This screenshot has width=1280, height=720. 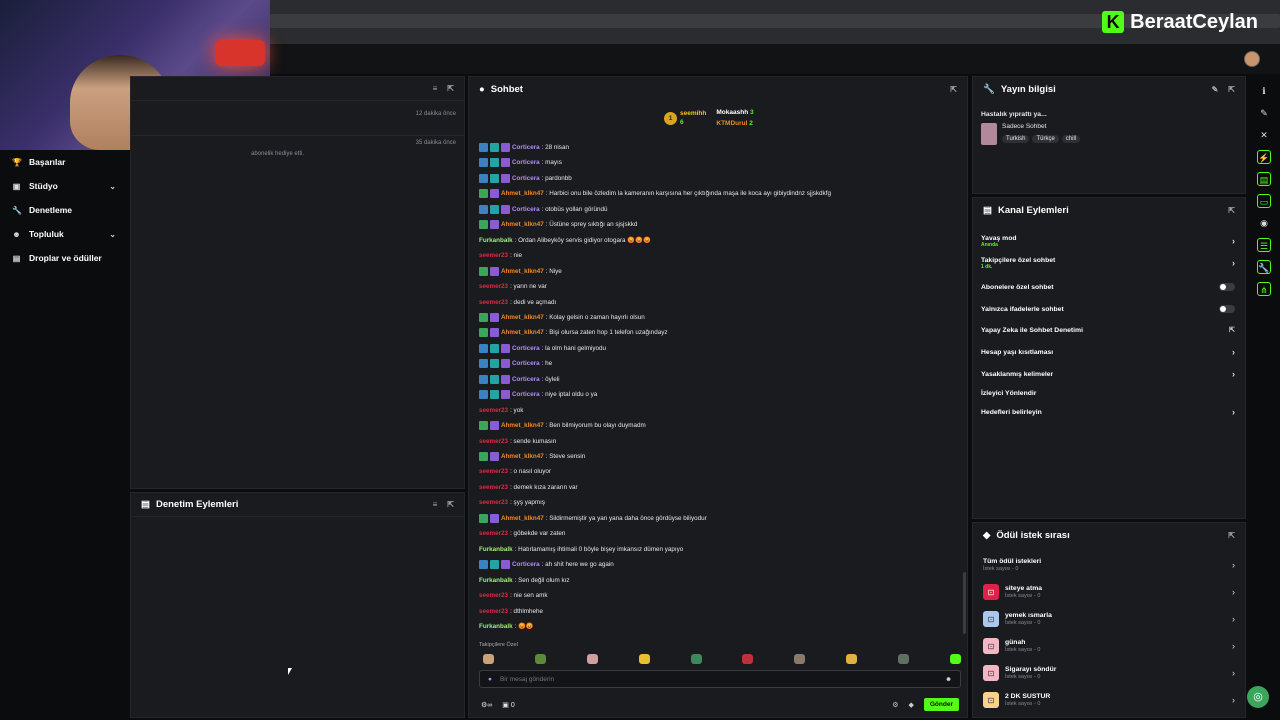 What do you see at coordinates (1108, 330) in the screenshot?
I see `ai-moderation-row: Yapay Zeka ile Sohbet Denetimi ⇱` at bounding box center [1108, 330].